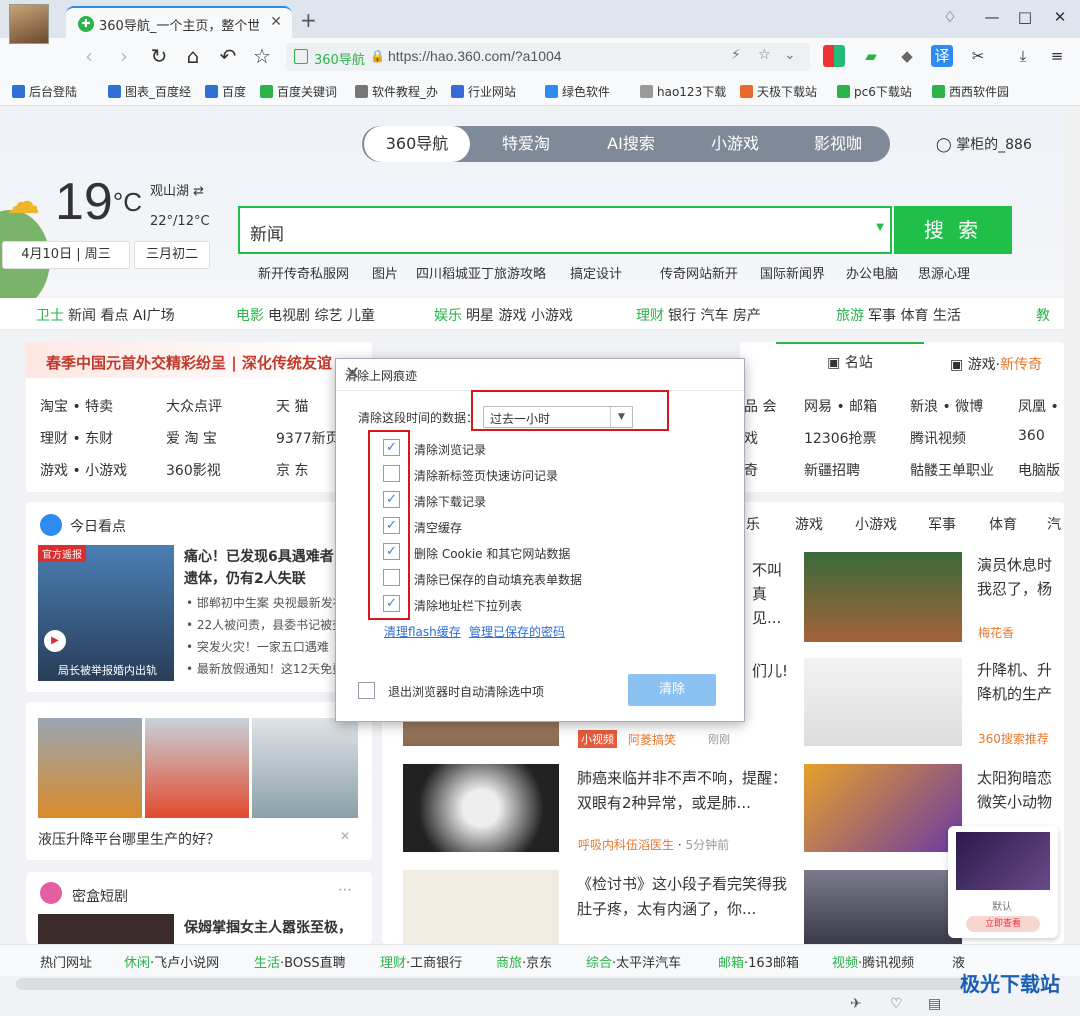  What do you see at coordinates (89, 56) in the screenshot?
I see `back-icon: ‹` at bounding box center [89, 56].